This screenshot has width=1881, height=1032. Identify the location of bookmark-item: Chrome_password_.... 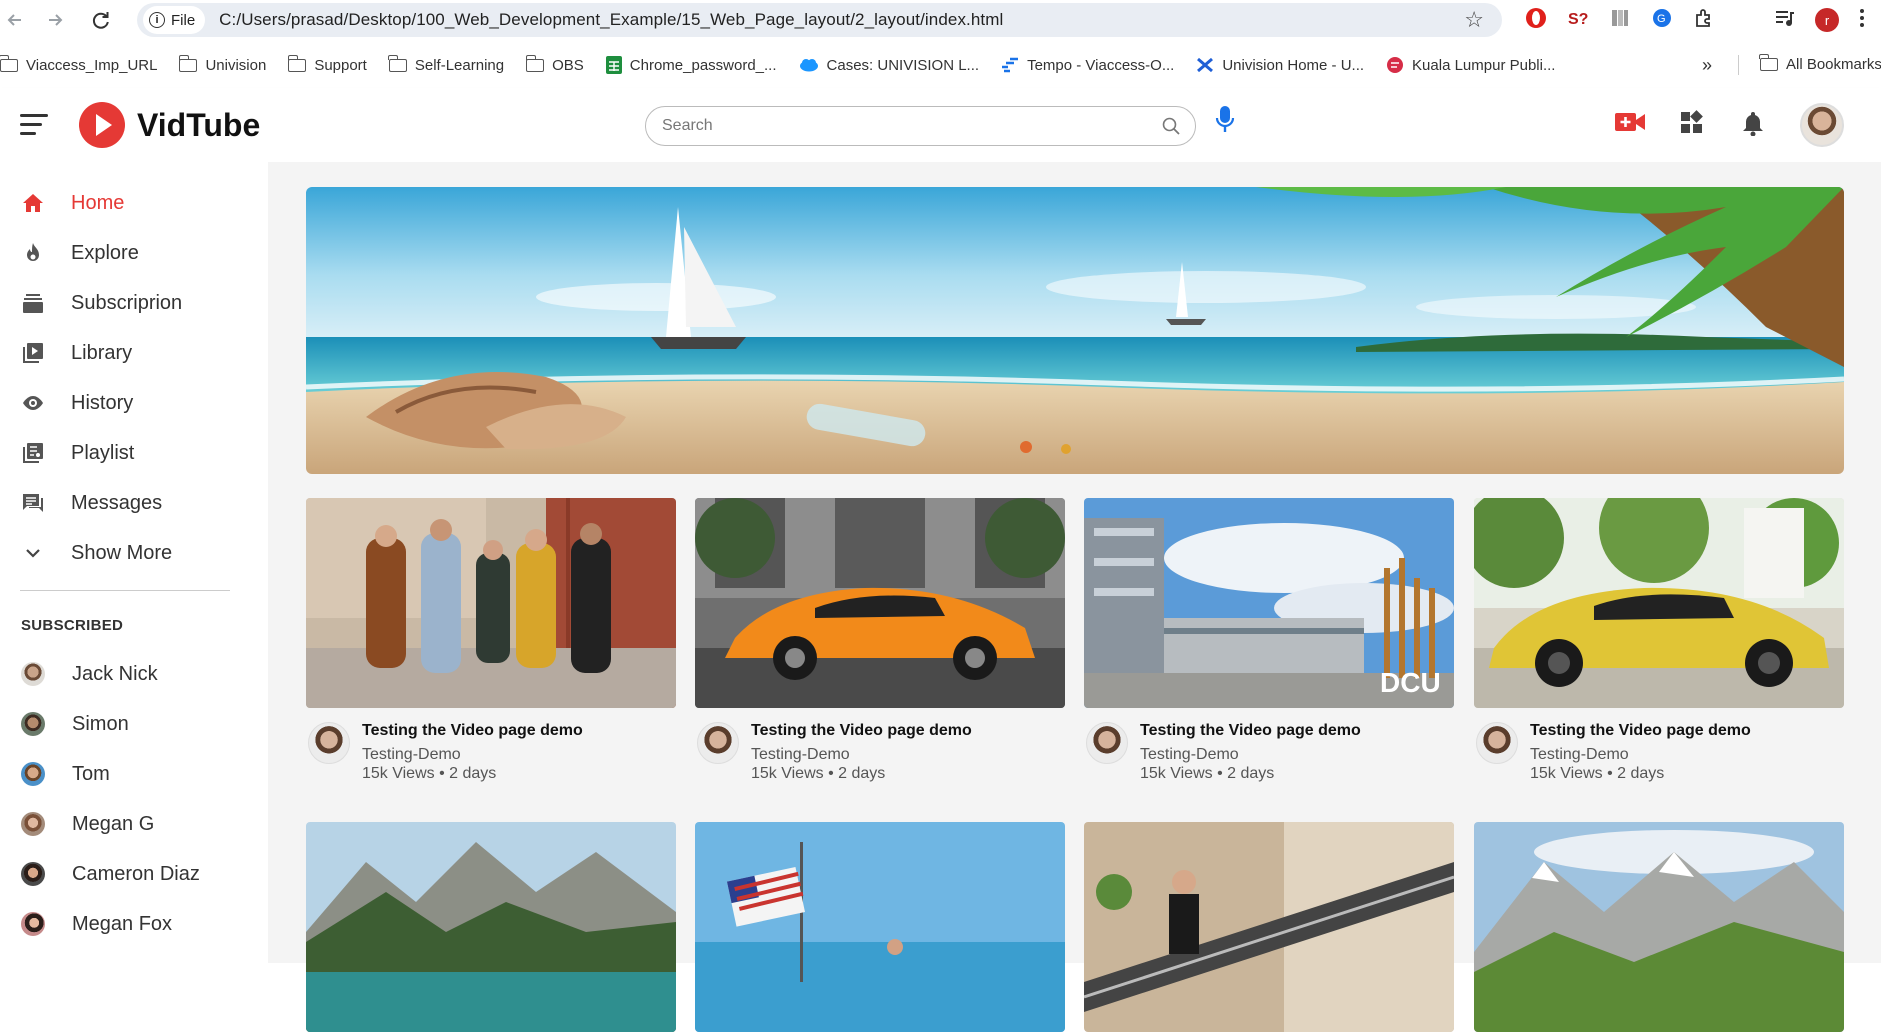
(691, 65).